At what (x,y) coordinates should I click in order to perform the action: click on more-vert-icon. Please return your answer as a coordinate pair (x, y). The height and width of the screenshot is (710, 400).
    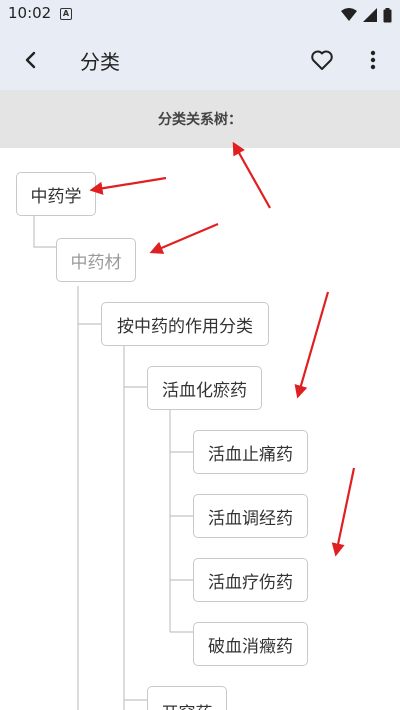
    Looking at the image, I should click on (373, 60).